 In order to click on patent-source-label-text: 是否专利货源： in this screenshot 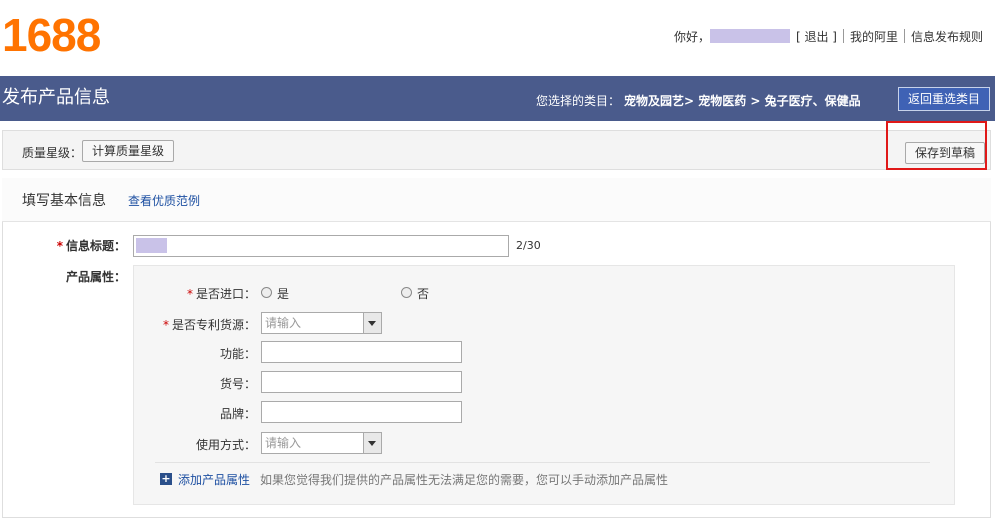, I will do `click(213, 325)`.